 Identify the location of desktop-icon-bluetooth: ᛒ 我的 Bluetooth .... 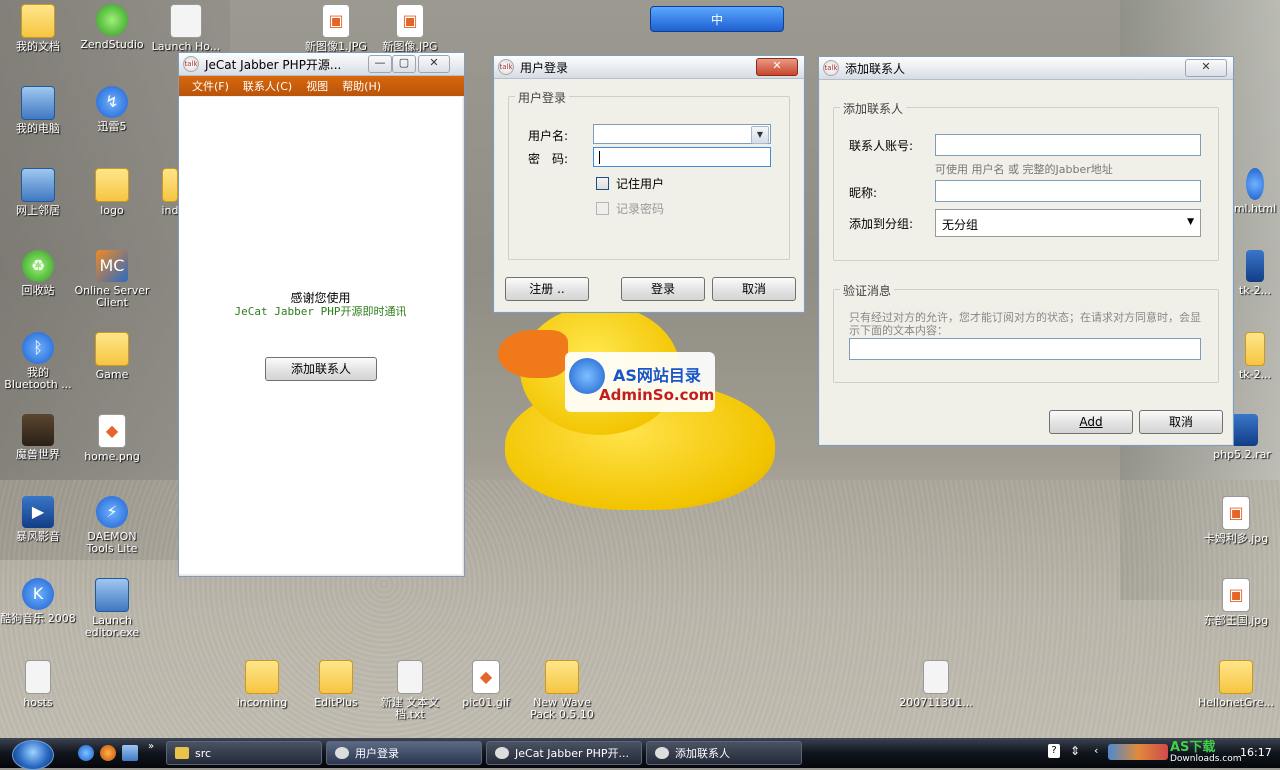
(38, 361).